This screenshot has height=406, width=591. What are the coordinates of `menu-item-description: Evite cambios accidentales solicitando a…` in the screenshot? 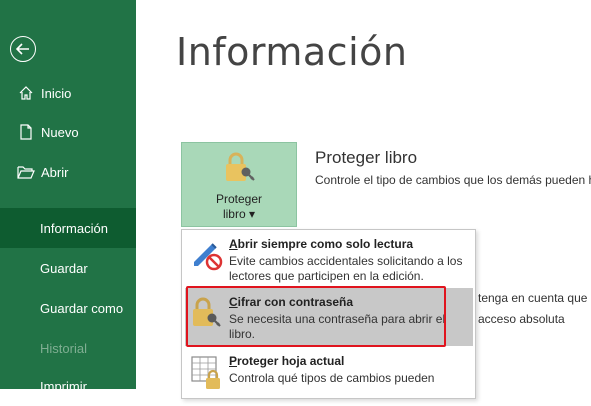 It's located at (346, 268).